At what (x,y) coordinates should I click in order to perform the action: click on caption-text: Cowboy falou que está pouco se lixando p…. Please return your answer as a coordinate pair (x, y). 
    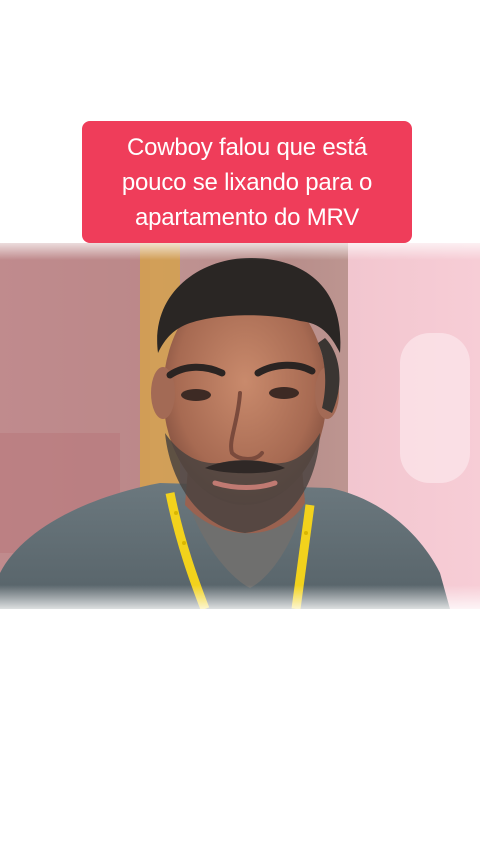
    Looking at the image, I should click on (247, 182).